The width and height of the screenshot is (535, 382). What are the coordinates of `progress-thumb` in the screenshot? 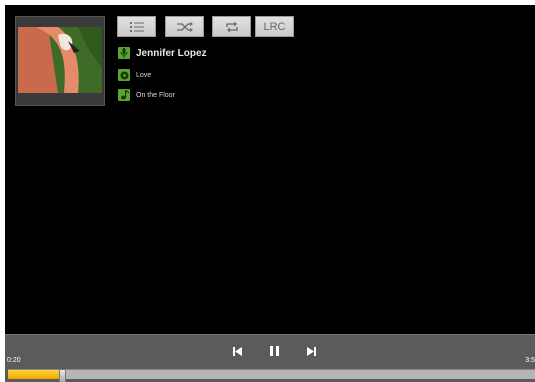 It's located at (62, 375).